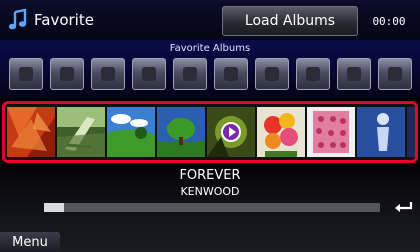 This screenshot has width=420, height=252. Describe the element at coordinates (381, 132) in the screenshot. I see `album-thumb-blue-figure` at that location.